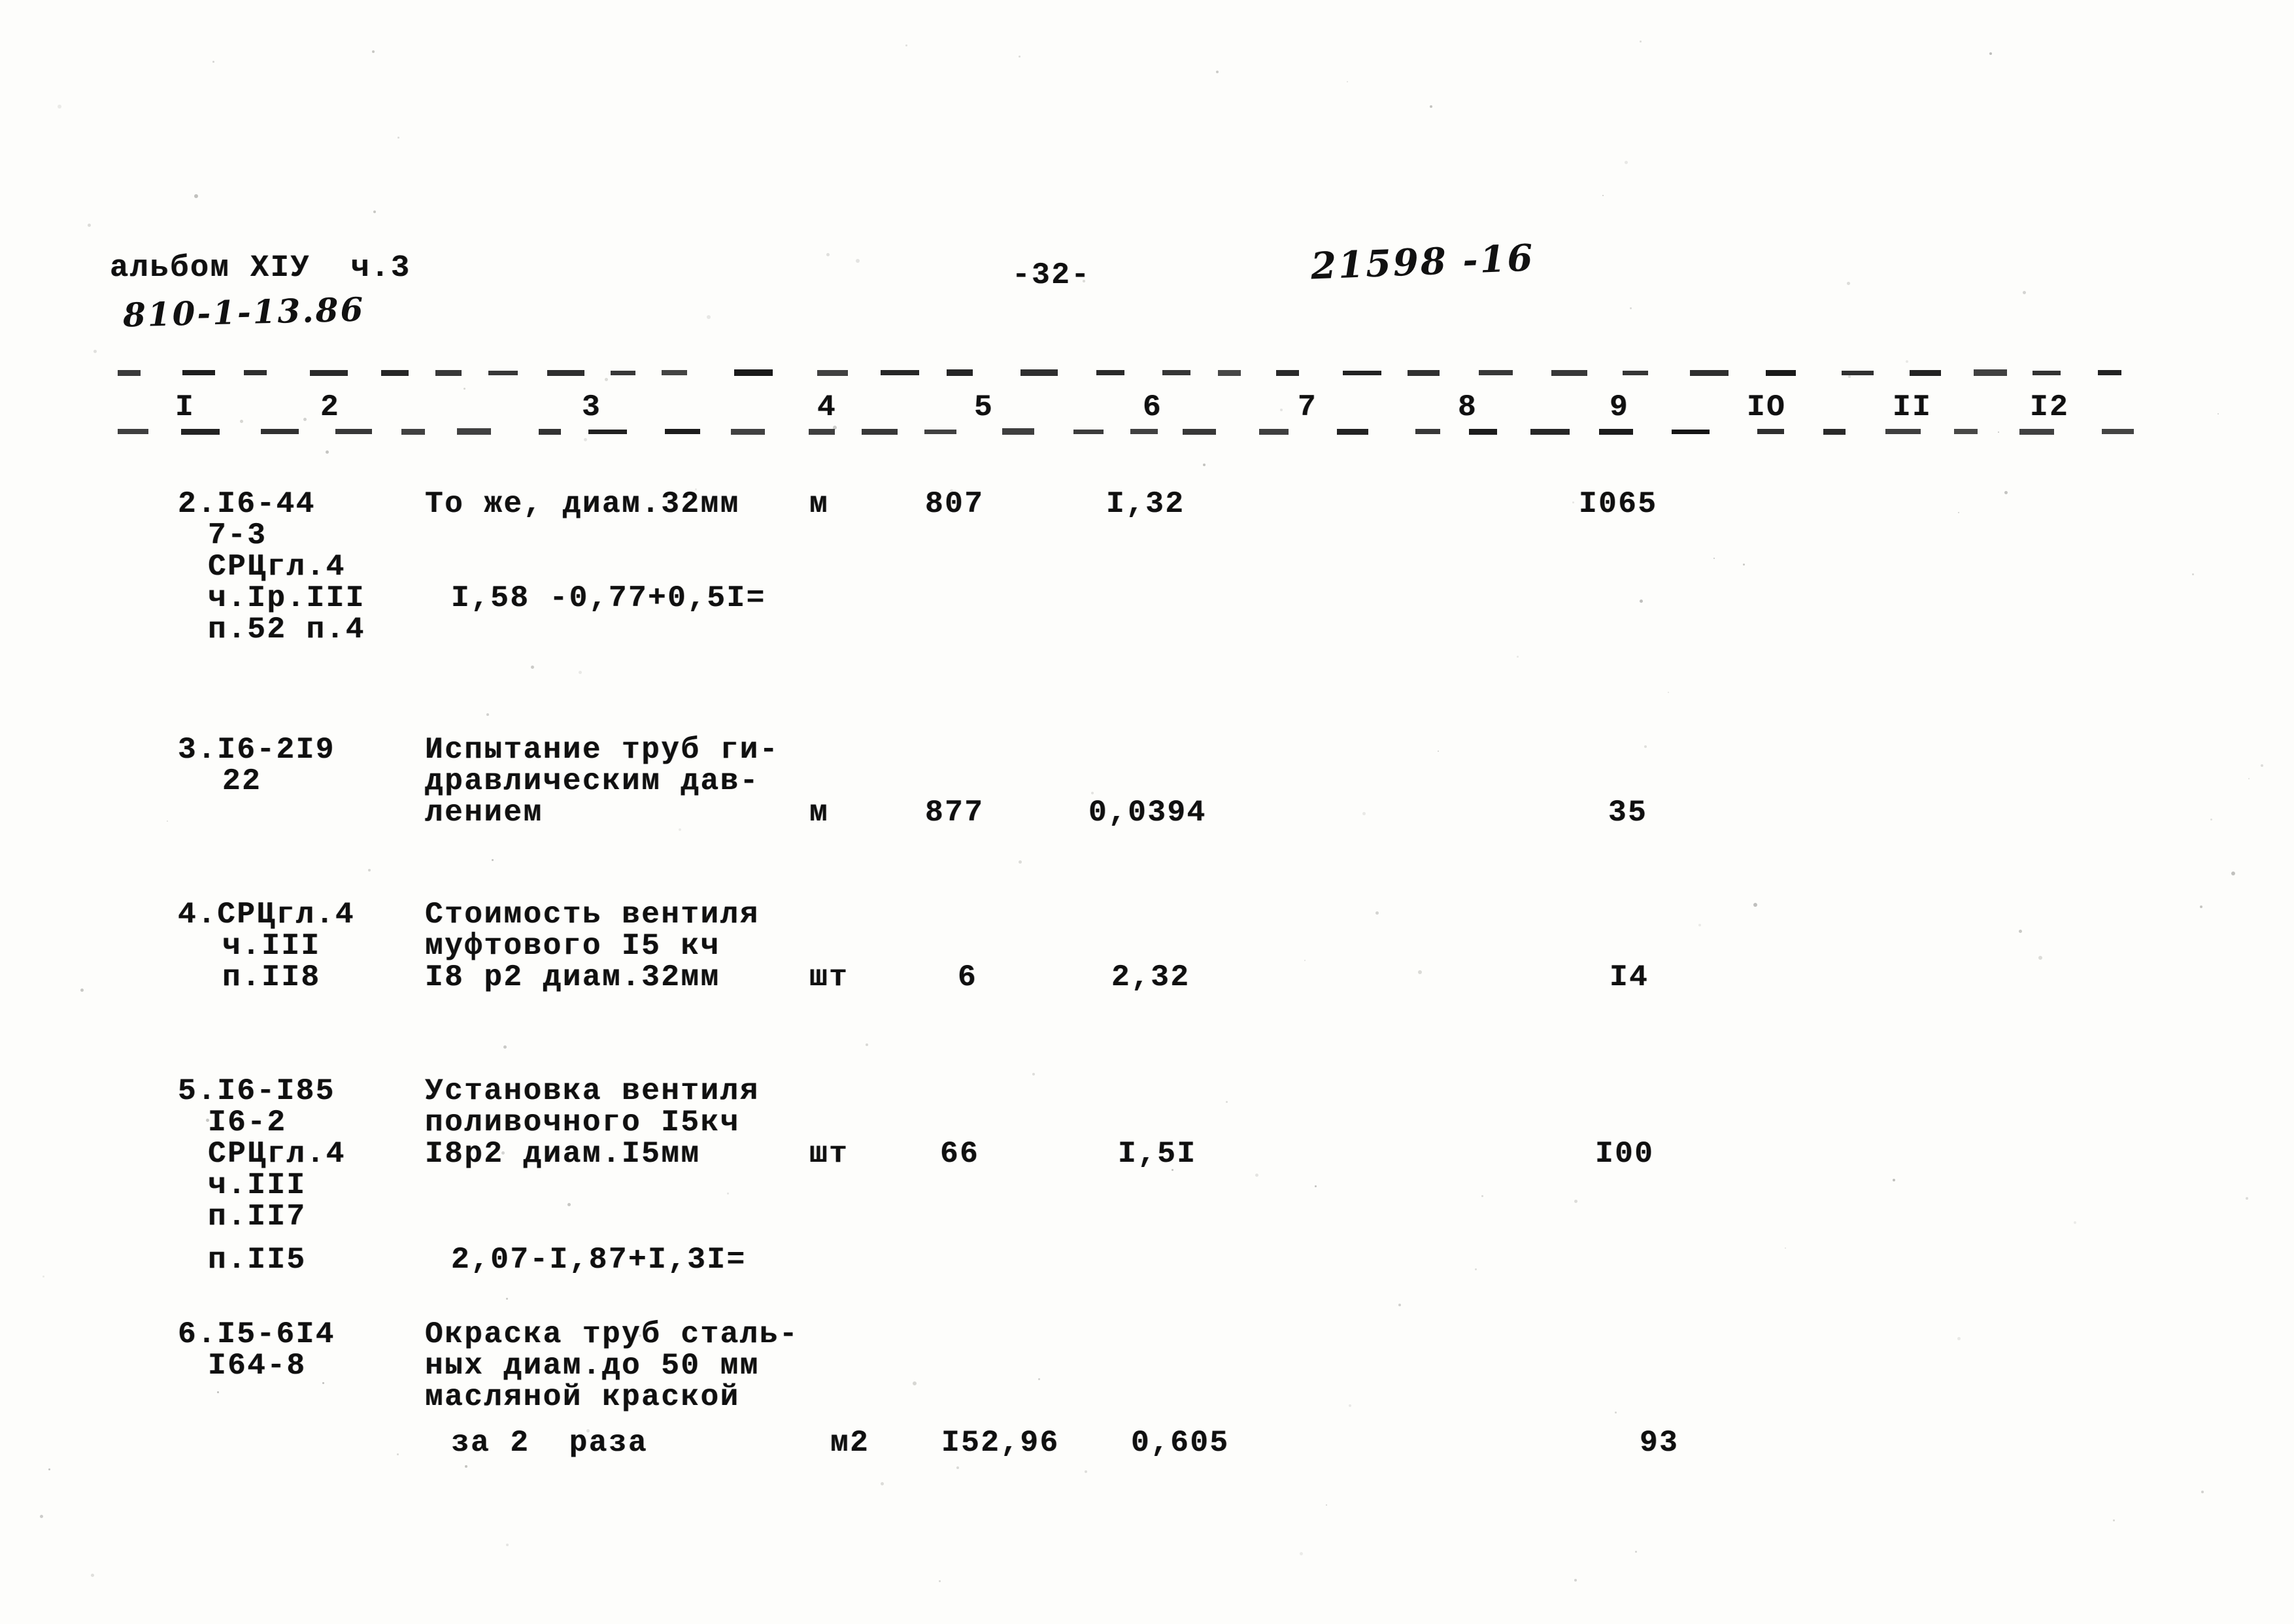 Image resolution: width=2294 pixels, height=1624 pixels. I want to click on row-3-formula: 2,07-I,87+I,3I=, so click(599, 1260).